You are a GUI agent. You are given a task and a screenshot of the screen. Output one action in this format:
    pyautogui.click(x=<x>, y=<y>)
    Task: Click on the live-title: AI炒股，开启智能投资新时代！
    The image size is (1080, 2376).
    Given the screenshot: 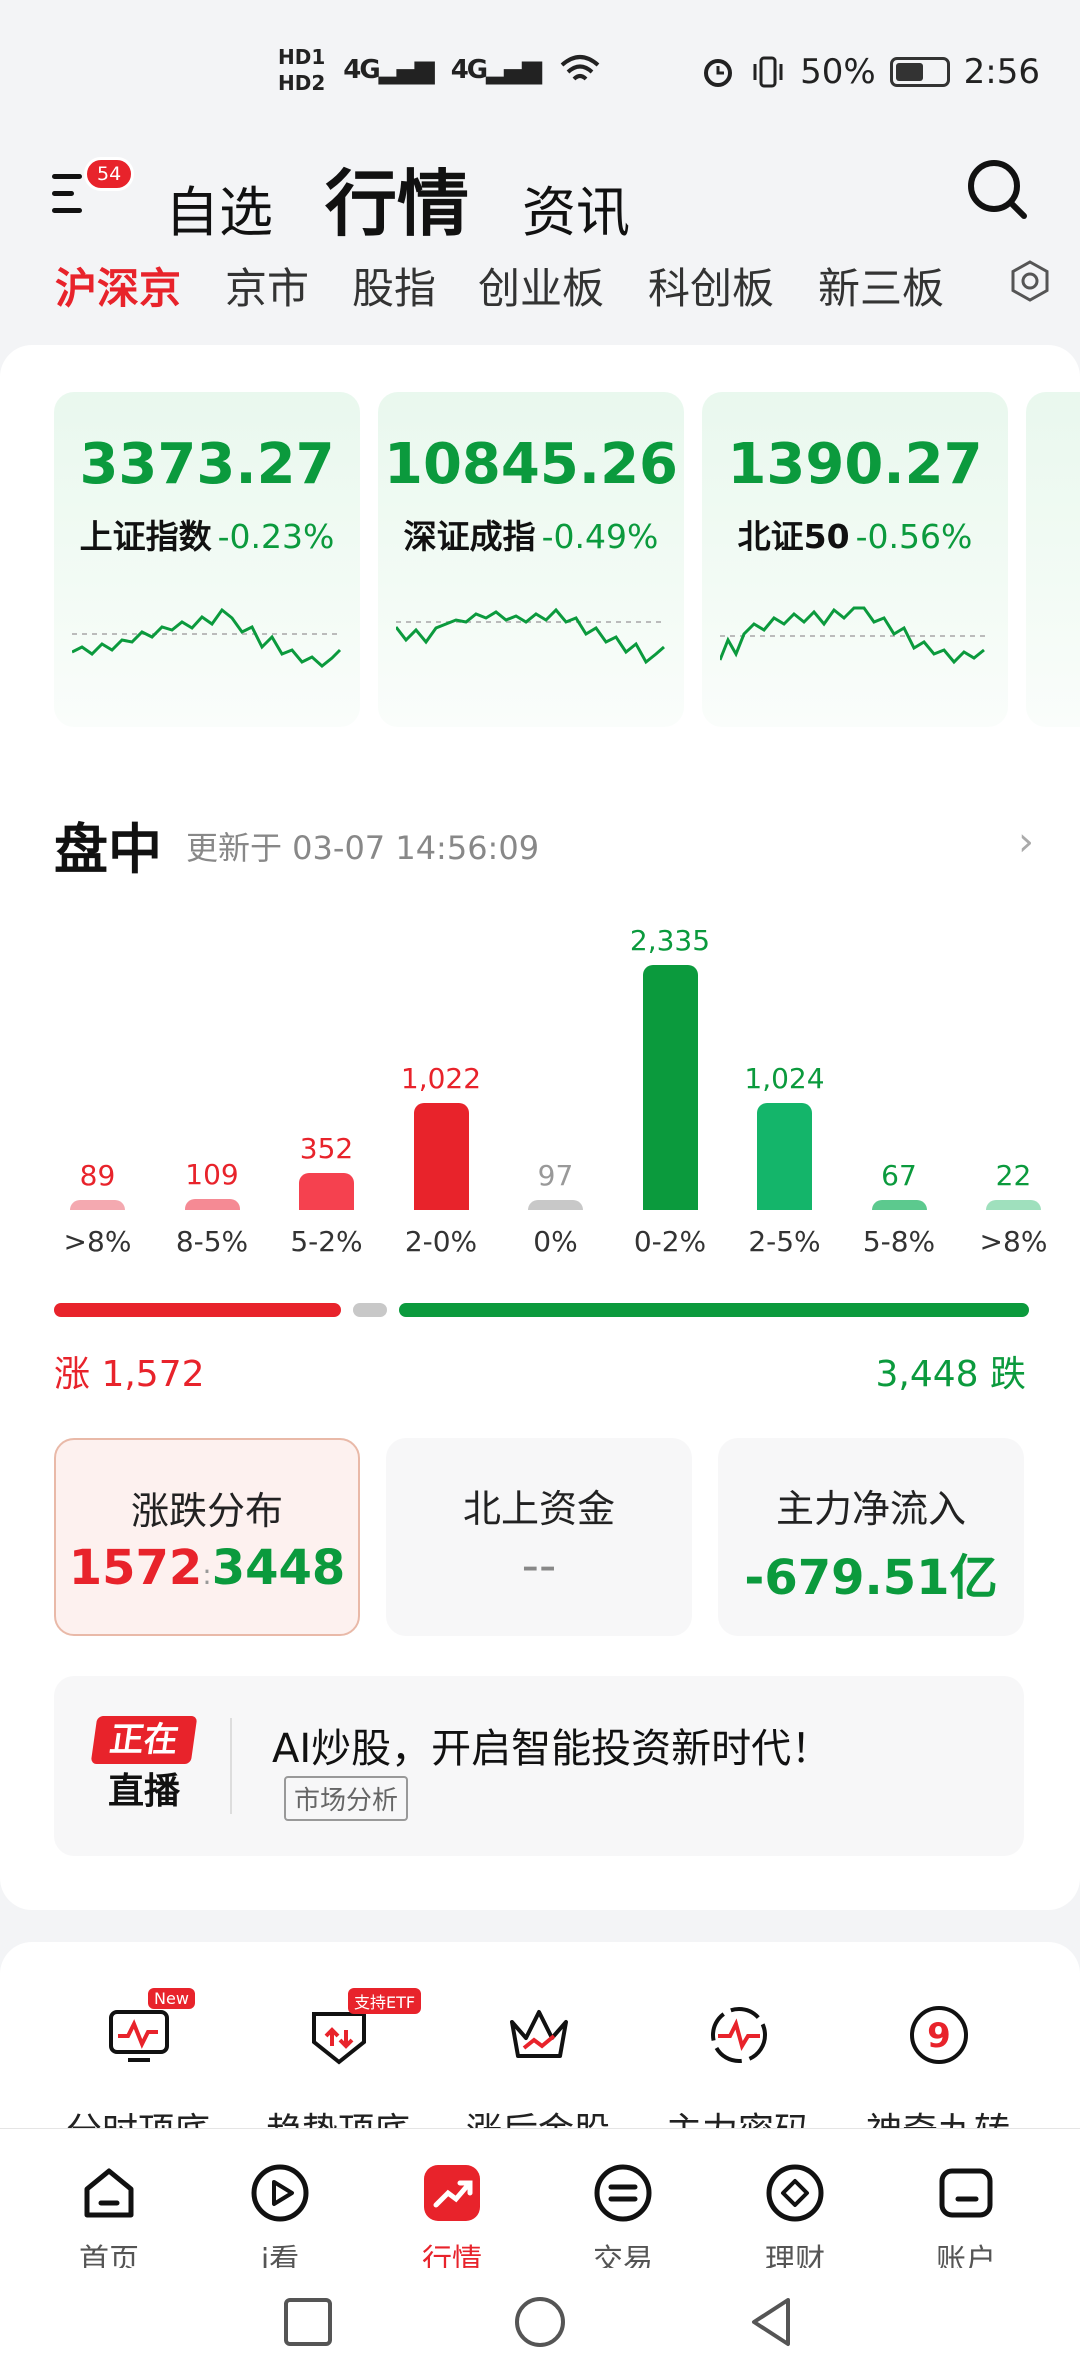 What is the action you would take?
    pyautogui.click(x=552, y=1749)
    